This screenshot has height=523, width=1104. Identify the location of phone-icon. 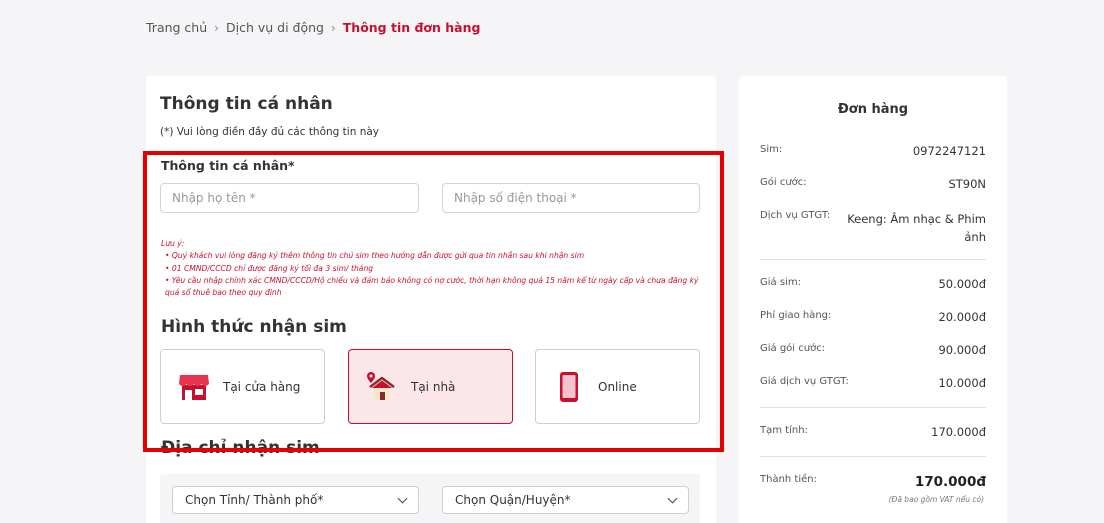
(569, 387).